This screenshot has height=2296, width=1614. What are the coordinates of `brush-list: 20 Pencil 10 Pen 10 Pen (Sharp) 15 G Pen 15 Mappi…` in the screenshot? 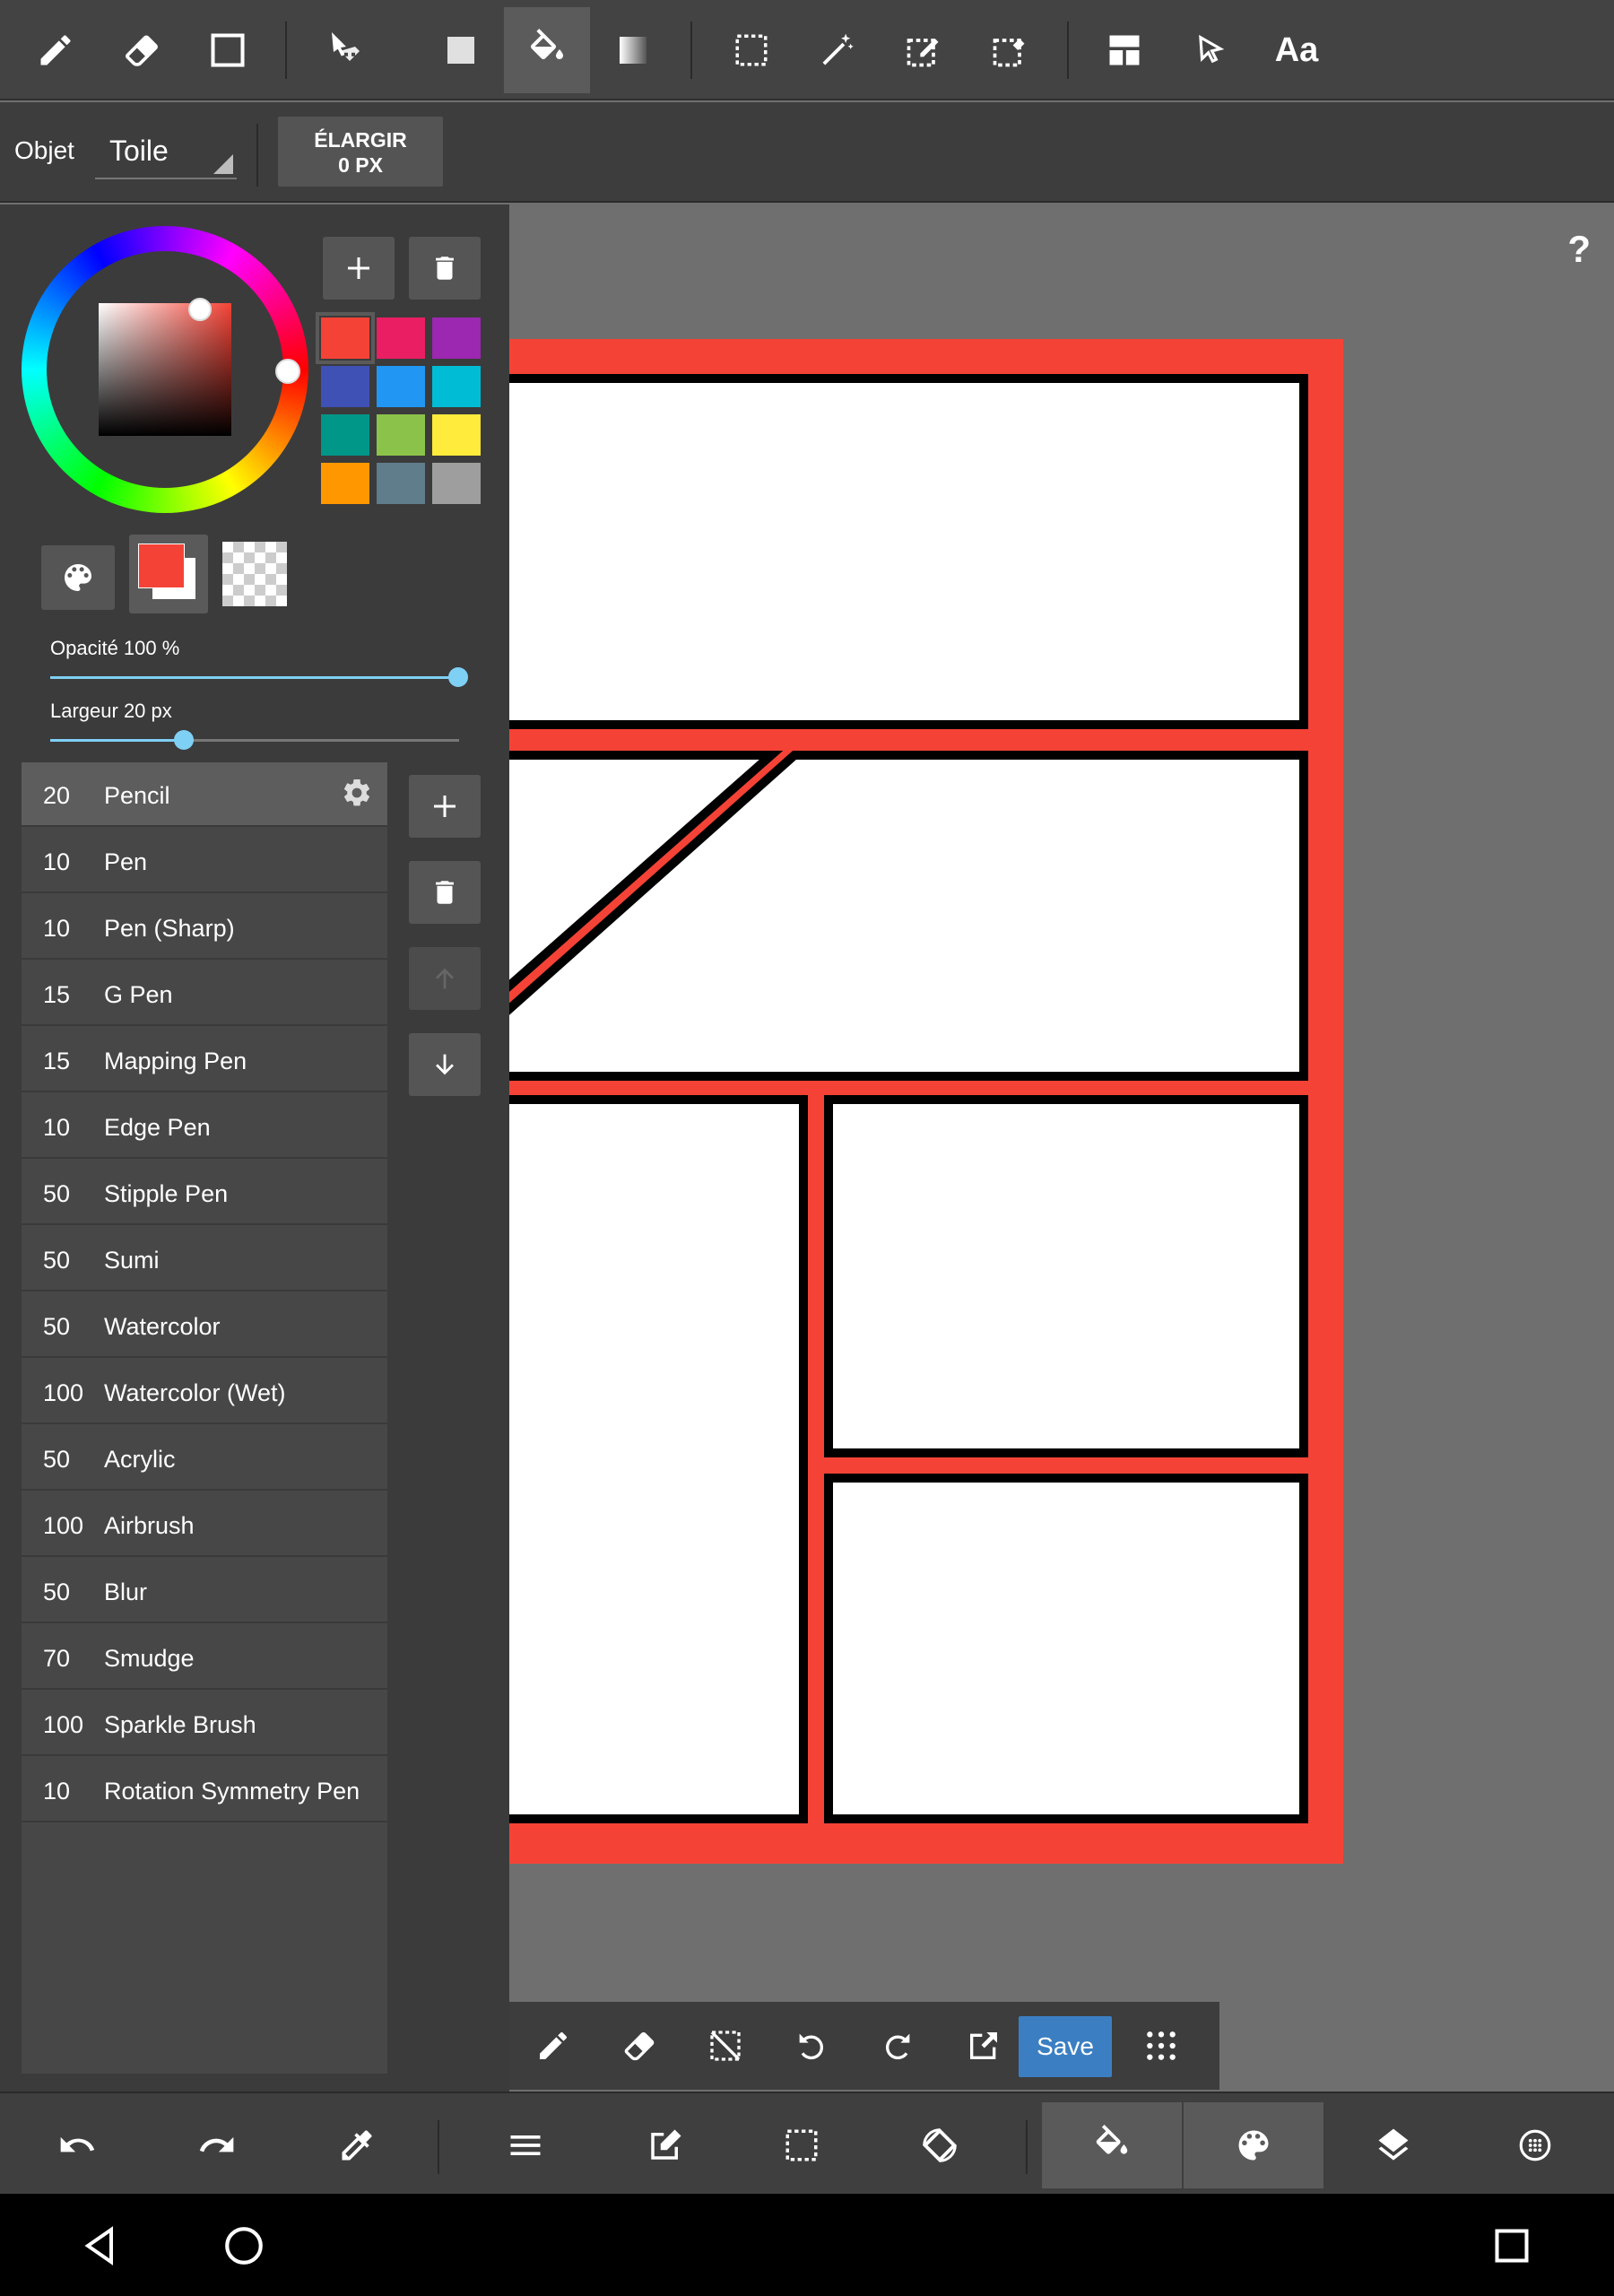 It's located at (204, 1418).